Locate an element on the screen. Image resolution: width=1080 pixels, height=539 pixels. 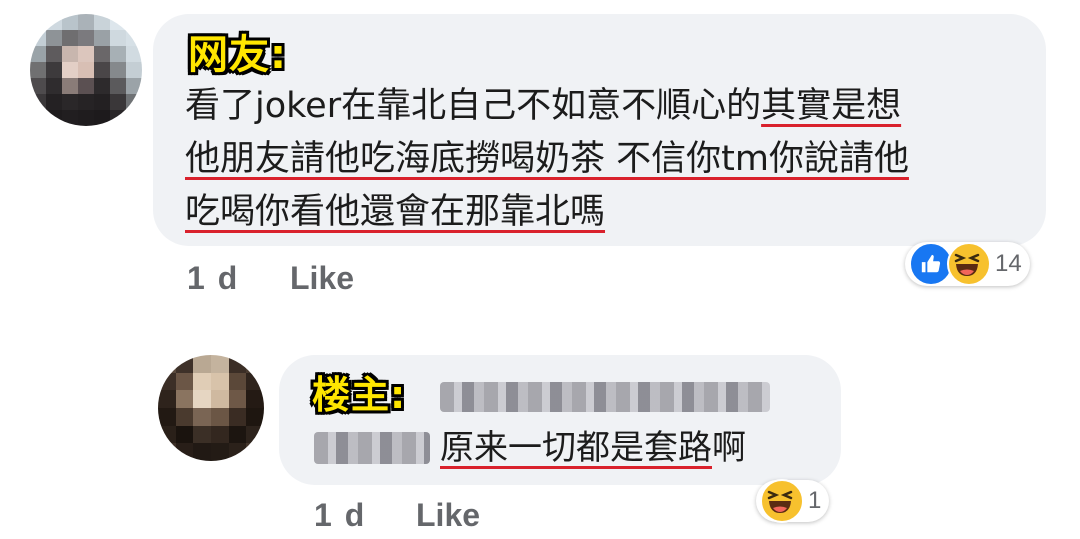
reply-timestamp: 1 d is located at coordinates (340, 515).